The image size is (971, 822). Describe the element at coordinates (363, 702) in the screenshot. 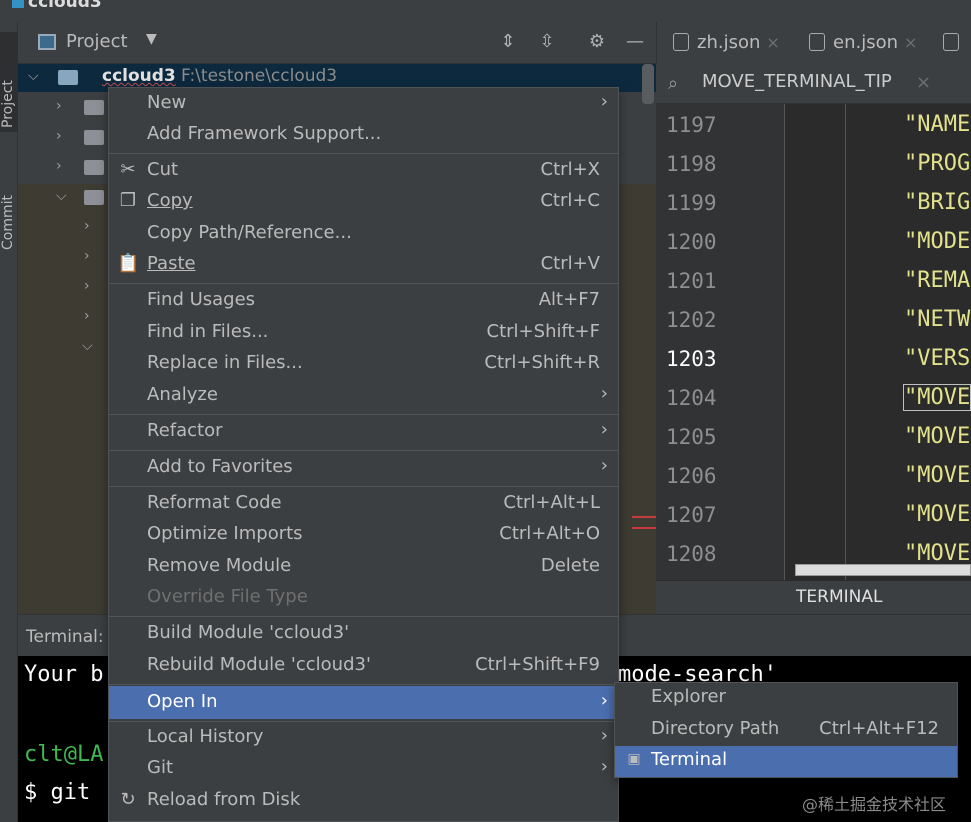

I see `menu-item-open-in: Open In ›` at that location.